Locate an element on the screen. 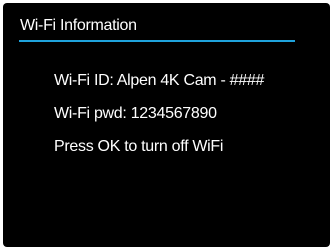  title-divider is located at coordinates (157, 41).